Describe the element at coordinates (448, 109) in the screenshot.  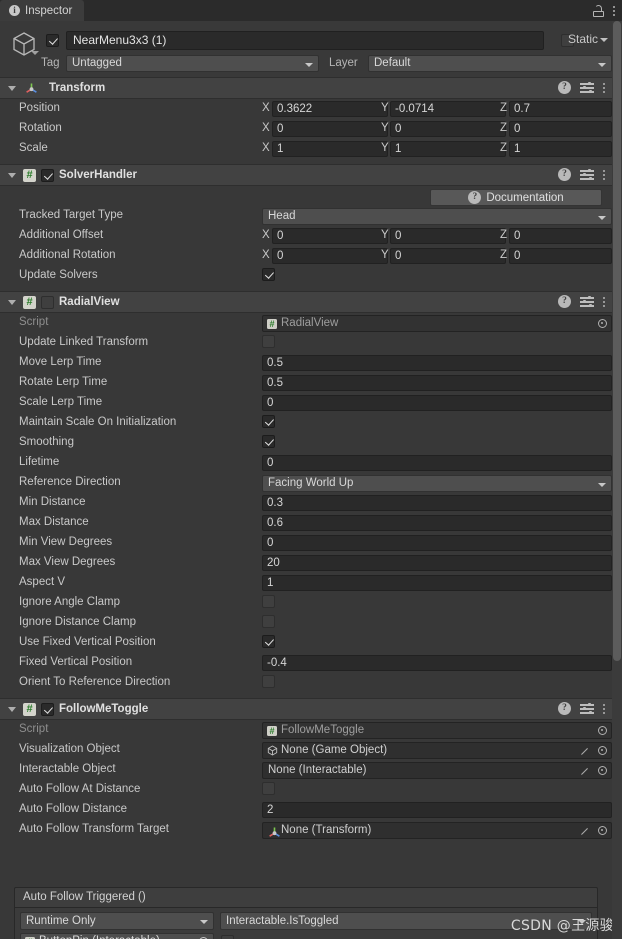
I see `axis-input-y: -0.0714` at that location.